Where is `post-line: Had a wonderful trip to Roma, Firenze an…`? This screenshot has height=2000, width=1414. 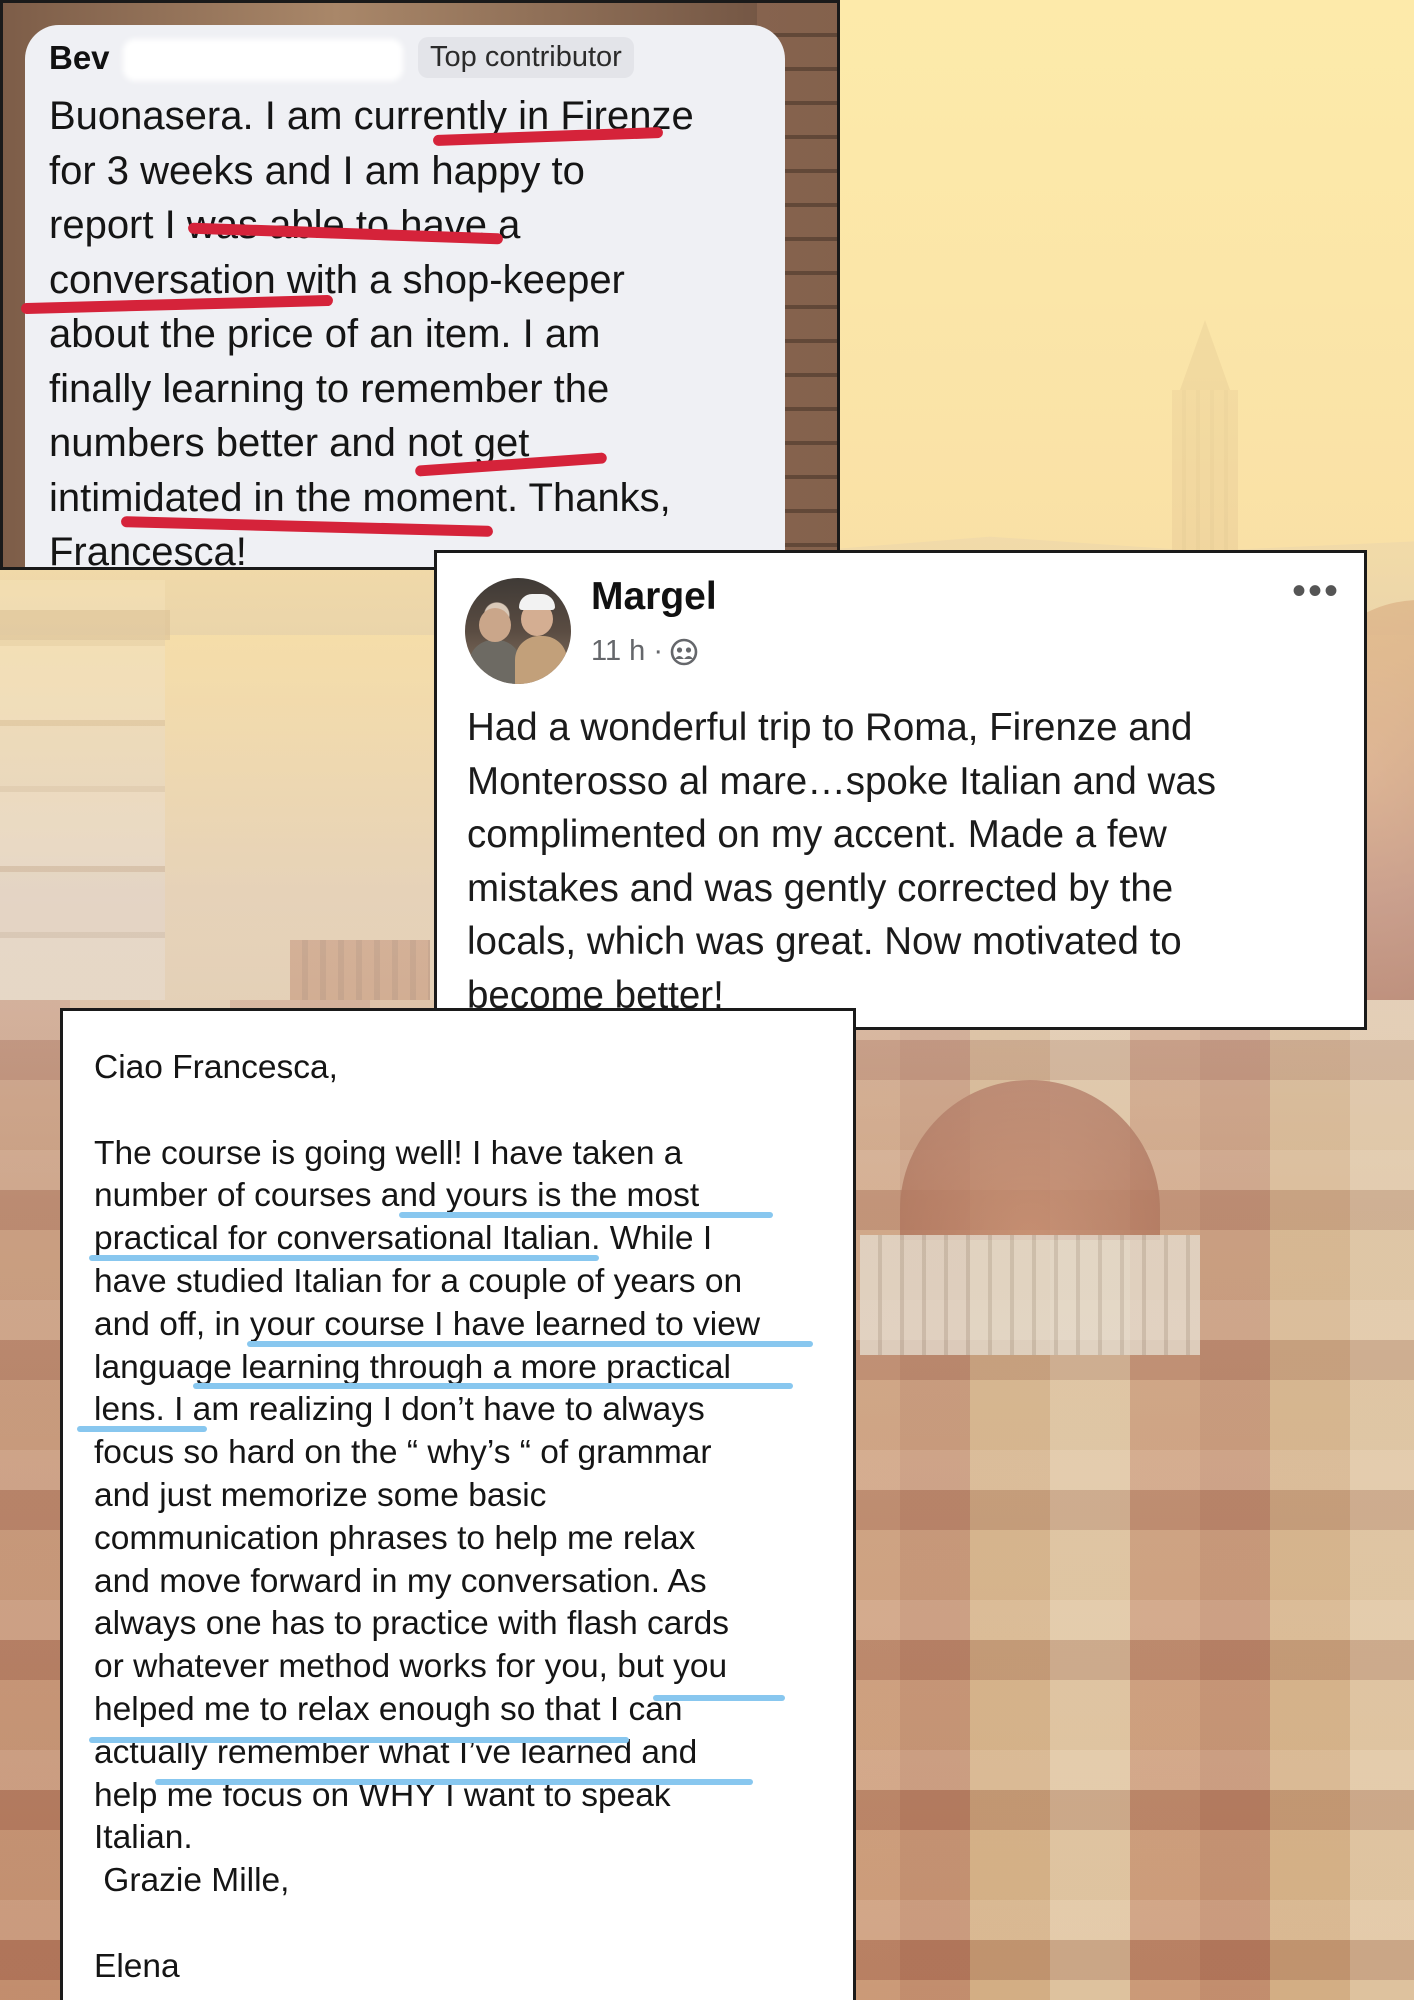 post-line: Had a wonderful trip to Roma, Firenze an… is located at coordinates (830, 727).